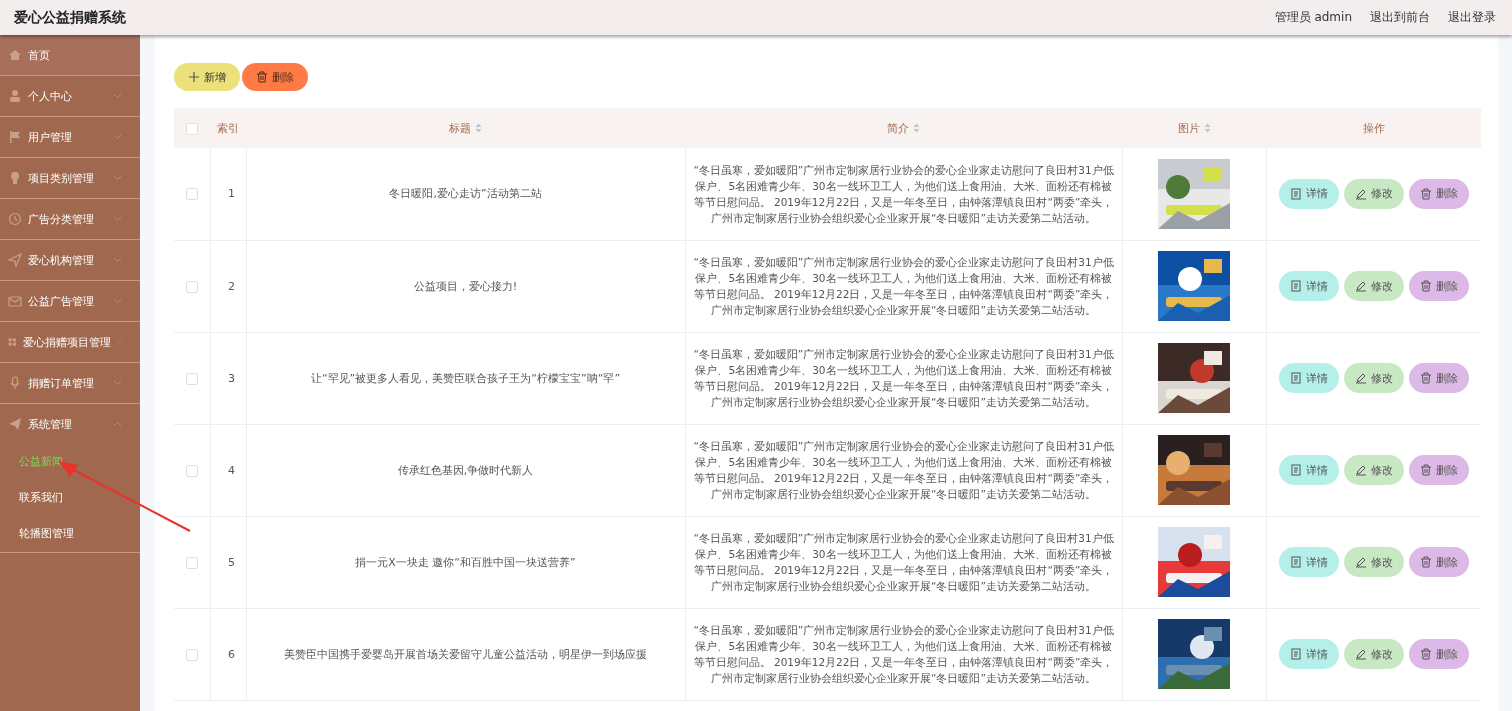 This screenshot has height=711, width=1512. What do you see at coordinates (207, 77) in the screenshot?
I see `add-button: 新增` at bounding box center [207, 77].